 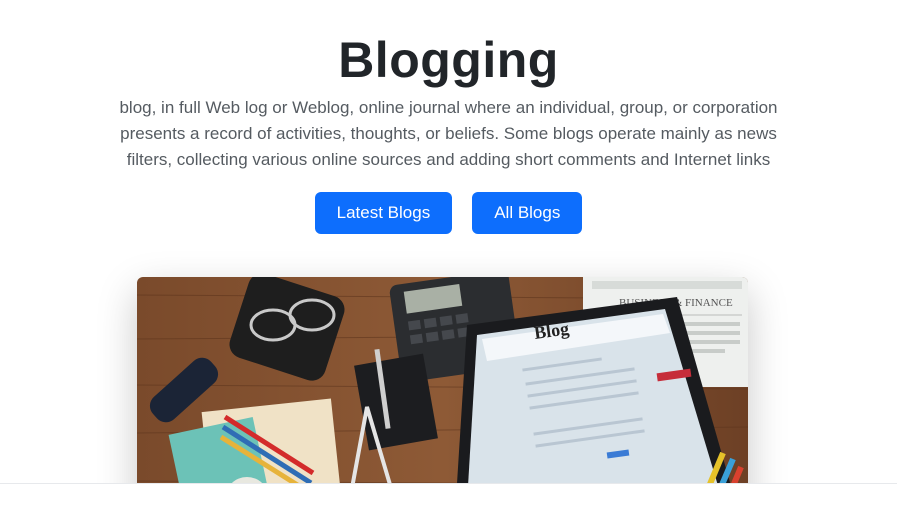 I want to click on all-blogs-button: All Blogs, so click(x=527, y=213).